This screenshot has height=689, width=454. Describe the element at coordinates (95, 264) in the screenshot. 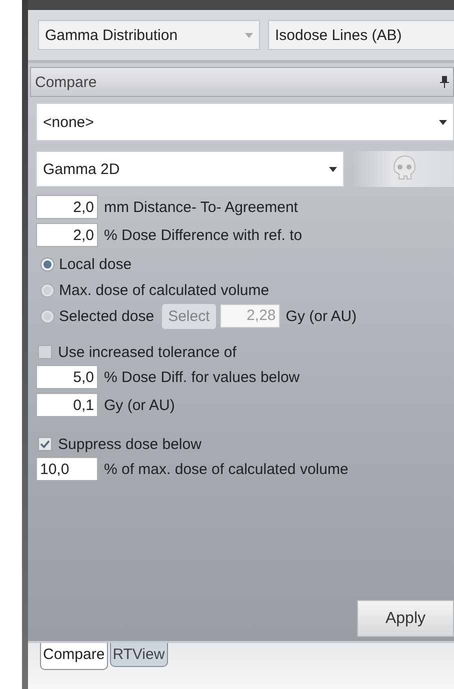

I see `option-label: Local dose` at that location.